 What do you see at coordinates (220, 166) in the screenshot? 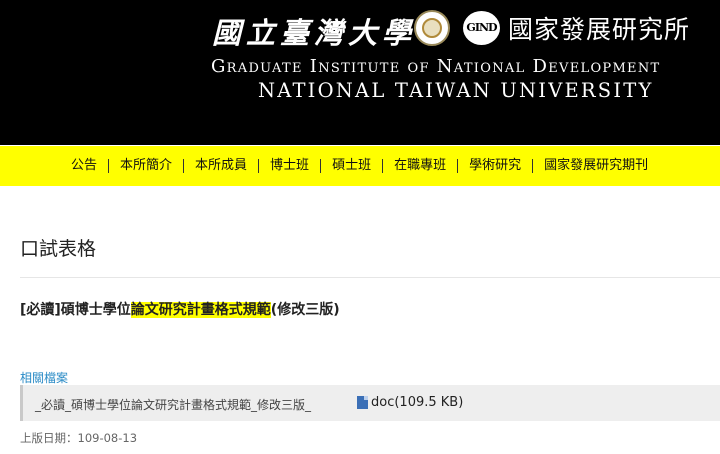
I see `nav-item-members: 本所成員` at bounding box center [220, 166].